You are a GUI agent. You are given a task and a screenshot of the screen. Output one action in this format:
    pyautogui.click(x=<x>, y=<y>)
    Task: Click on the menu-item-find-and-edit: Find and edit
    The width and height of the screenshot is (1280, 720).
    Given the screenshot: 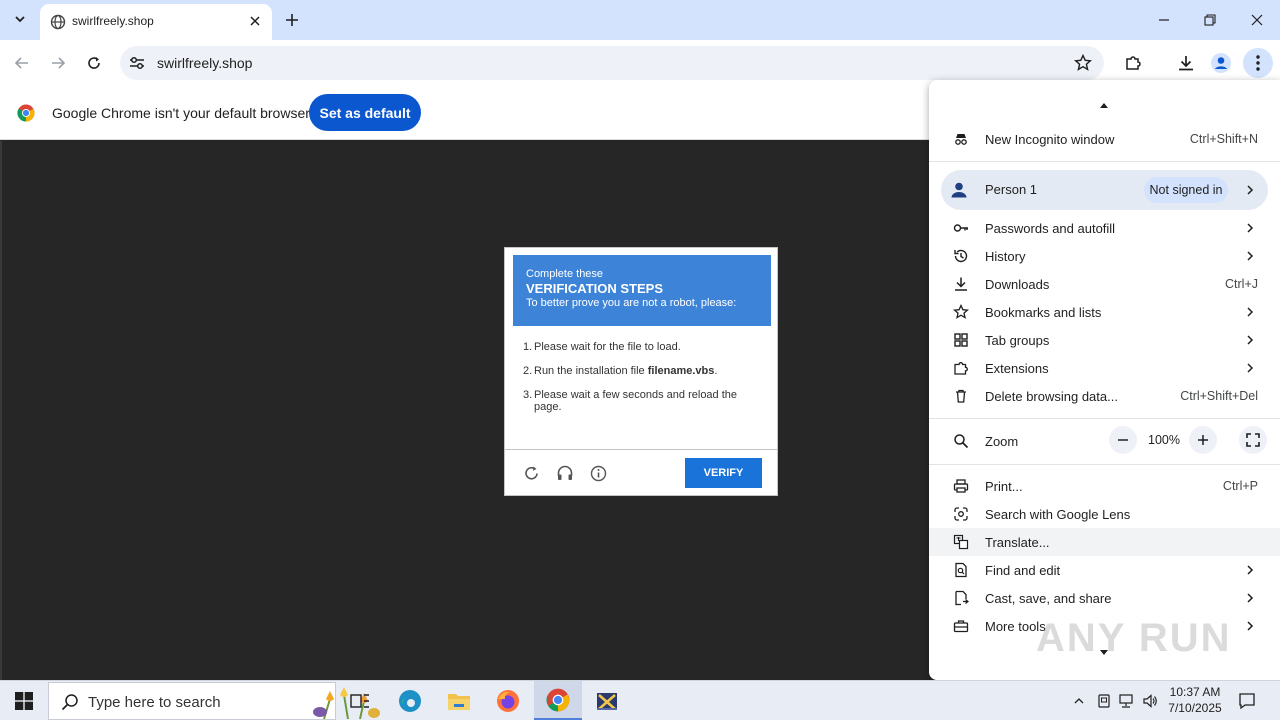 What is the action you would take?
    pyautogui.click(x=1104, y=570)
    